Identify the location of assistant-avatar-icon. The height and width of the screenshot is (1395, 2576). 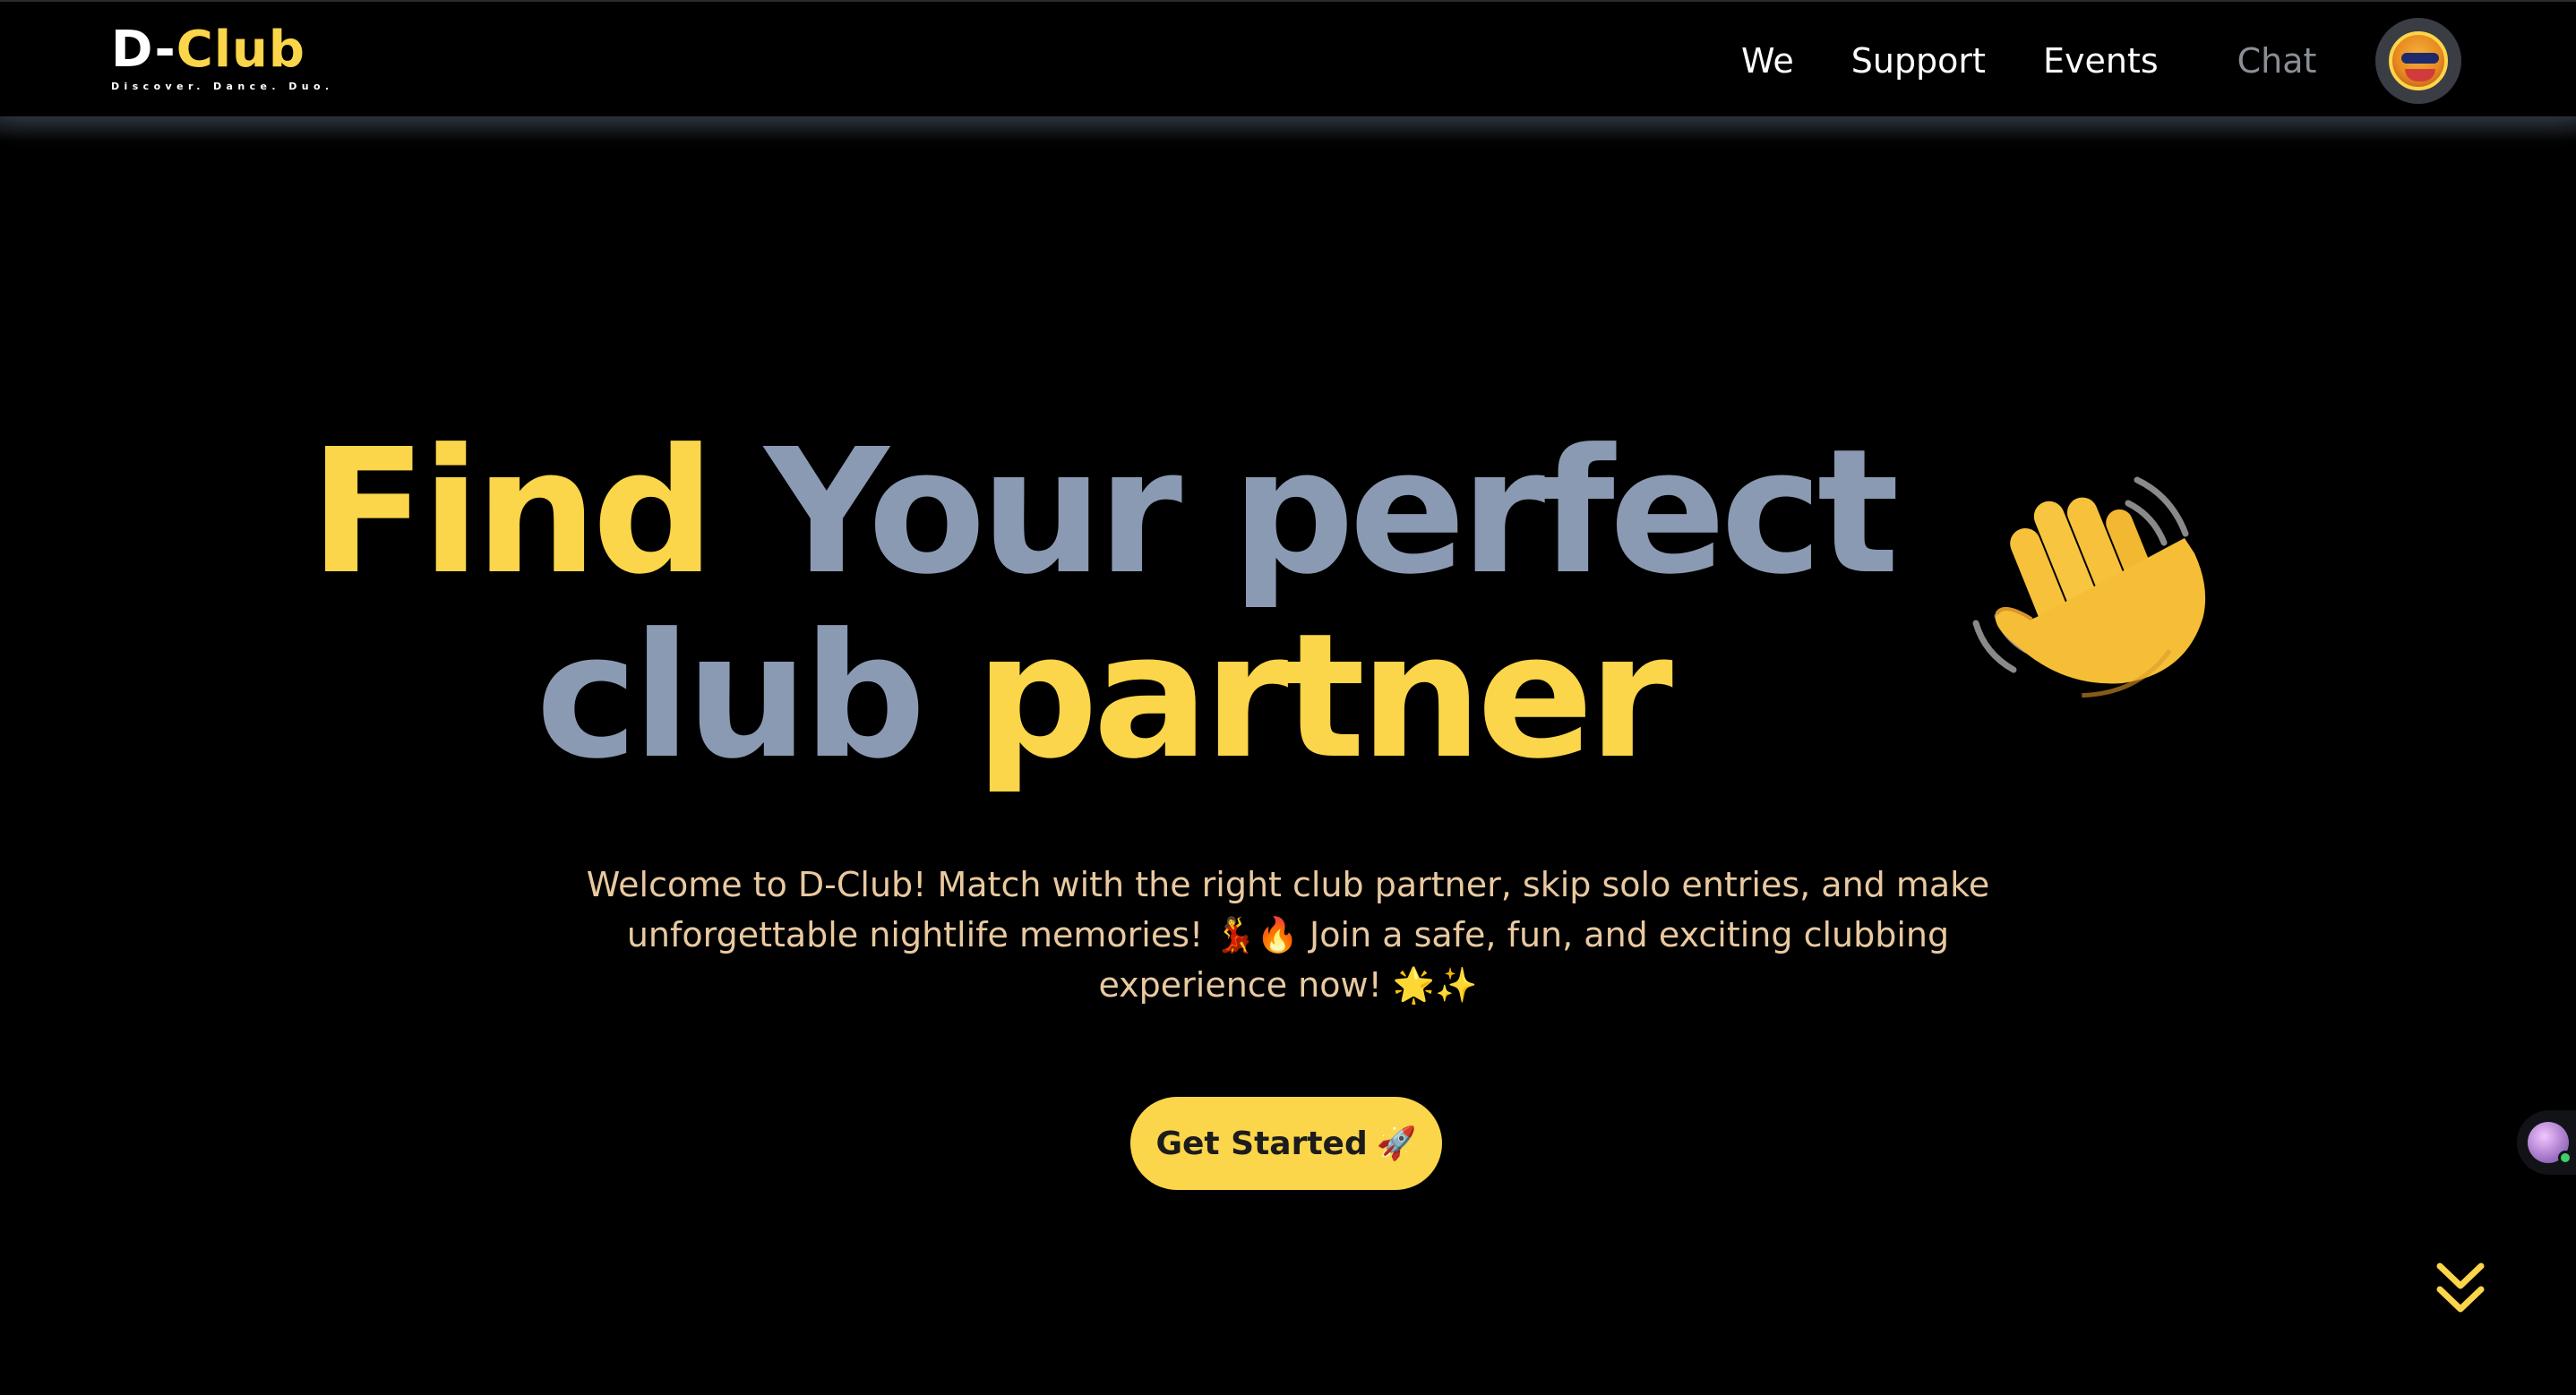
(2550, 1143).